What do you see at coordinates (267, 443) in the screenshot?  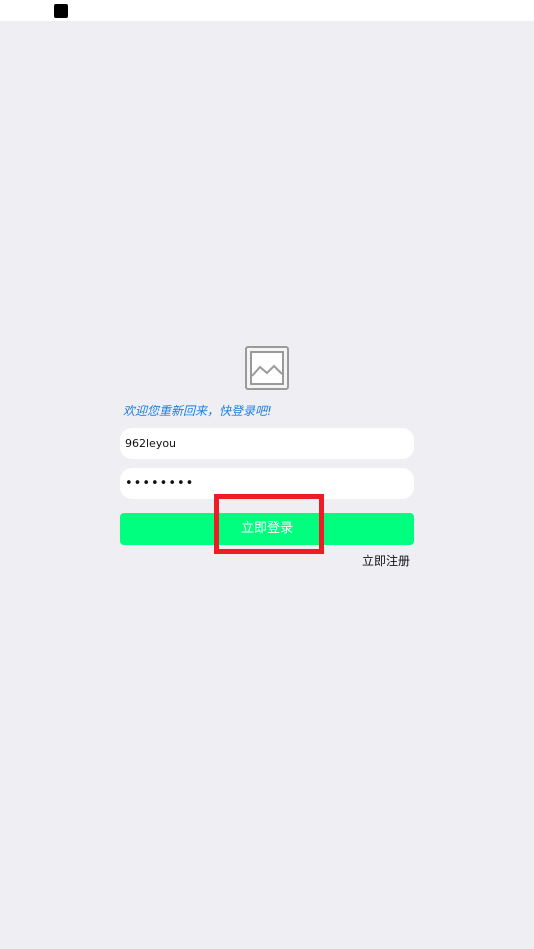 I see `username-input` at bounding box center [267, 443].